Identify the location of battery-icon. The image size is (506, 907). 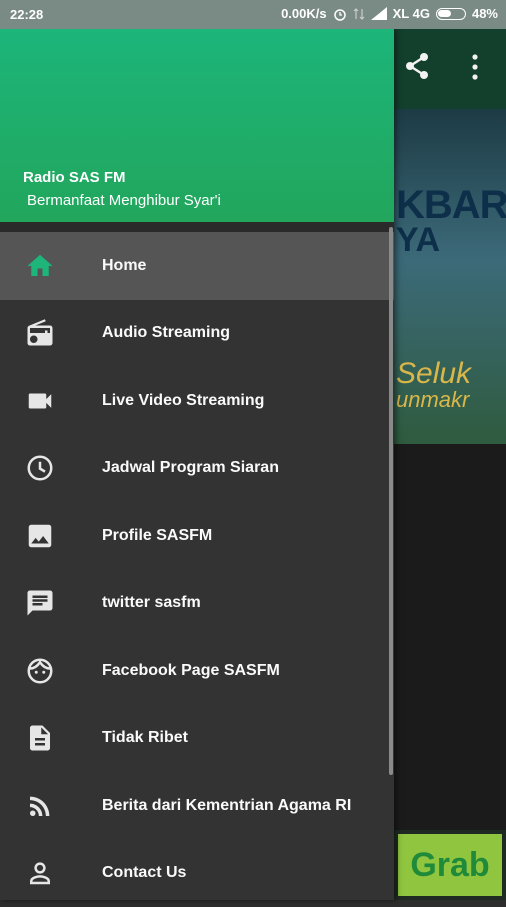
(451, 14).